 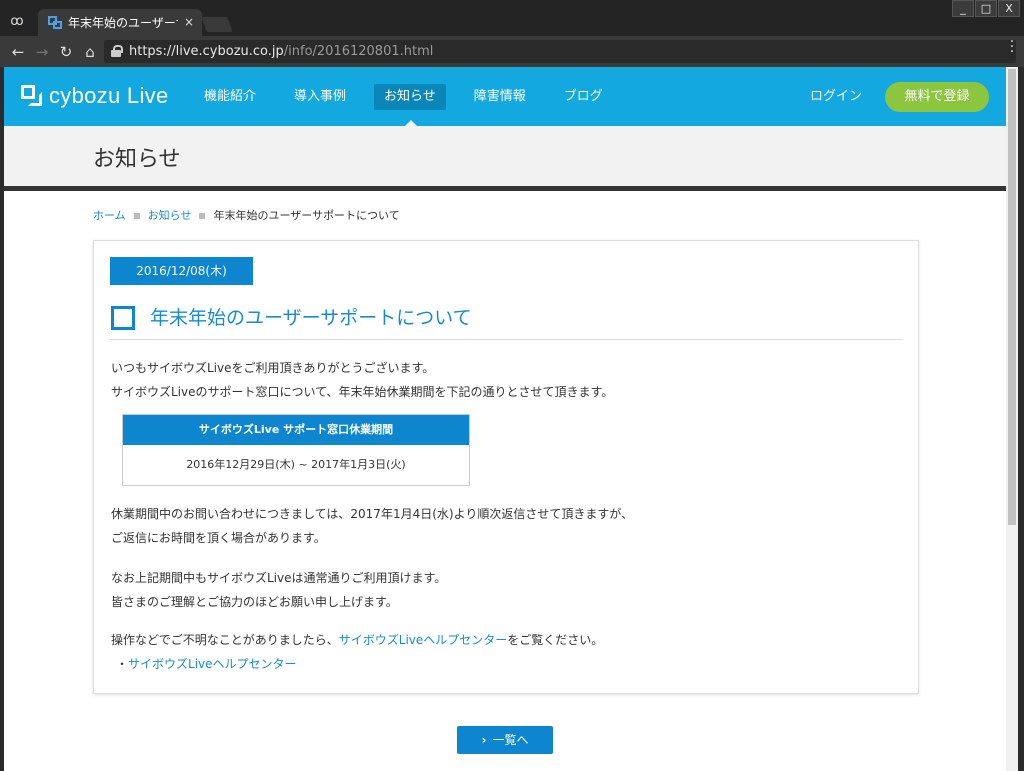 I want to click on close-window-button: X, so click(x=1009, y=8).